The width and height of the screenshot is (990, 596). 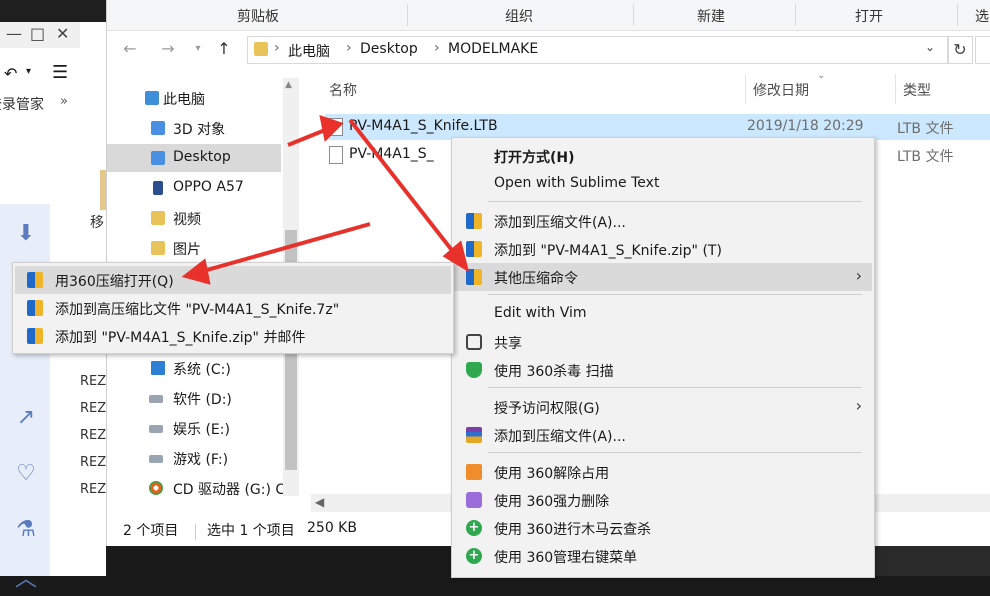 I want to click on nav-item-drive-d: 软件 (D:), so click(x=194, y=398).